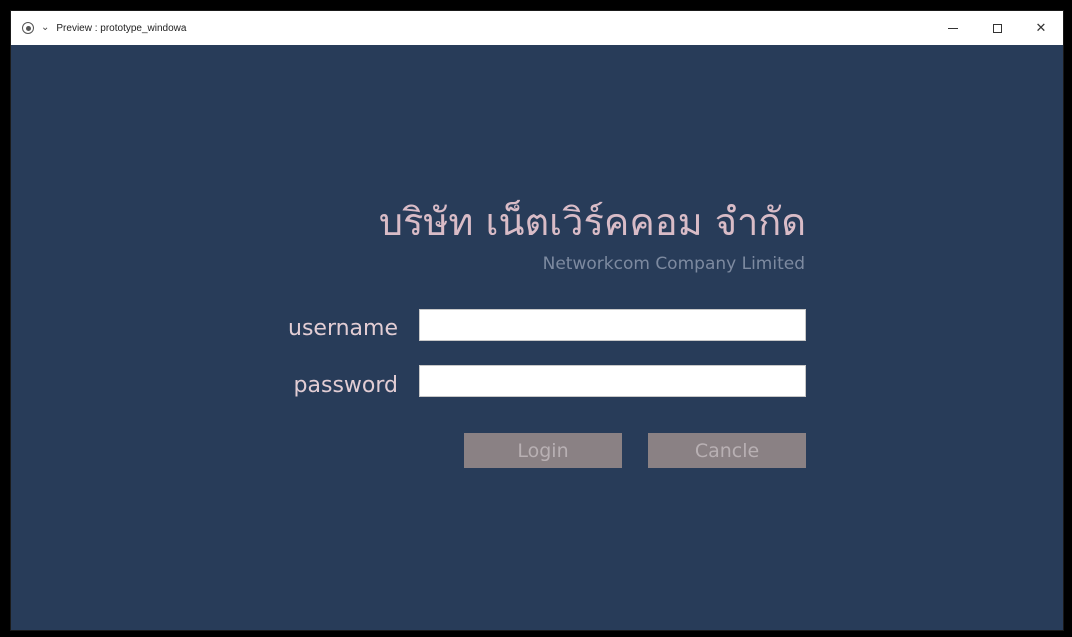 This screenshot has width=1072, height=637. I want to click on close-icon: ✕, so click(1041, 28).